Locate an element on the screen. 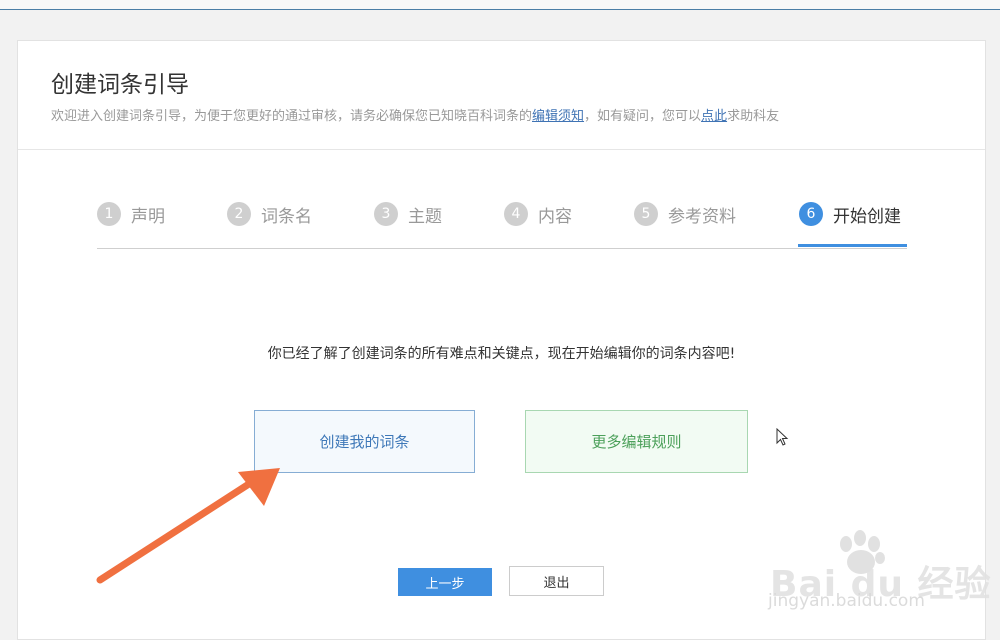 Image resolution: width=1000 pixels, height=640 pixels. watermark-url: jingyan.baidu.com is located at coordinates (846, 601).